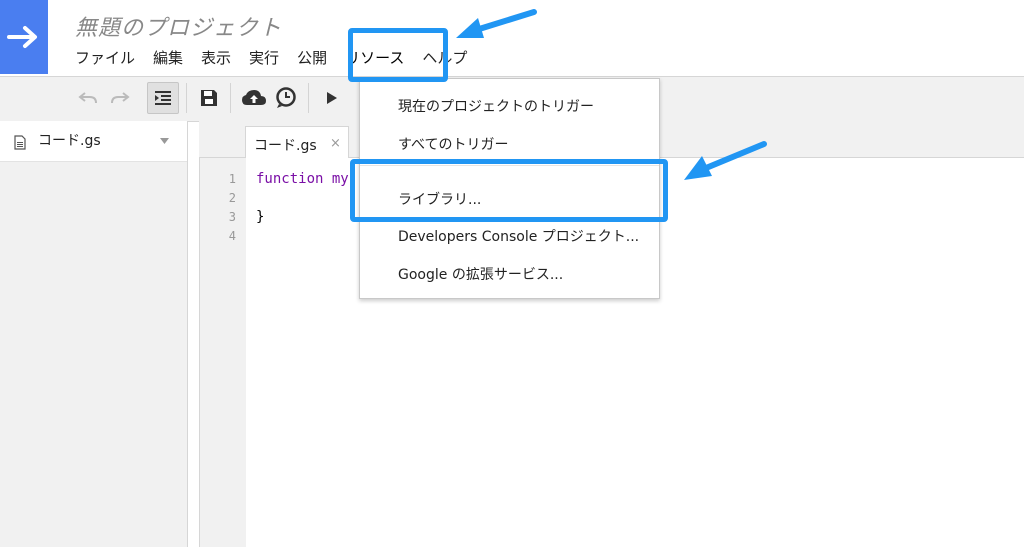 The height and width of the screenshot is (547, 1024). I want to click on file-name: コード.gs, so click(69, 141).